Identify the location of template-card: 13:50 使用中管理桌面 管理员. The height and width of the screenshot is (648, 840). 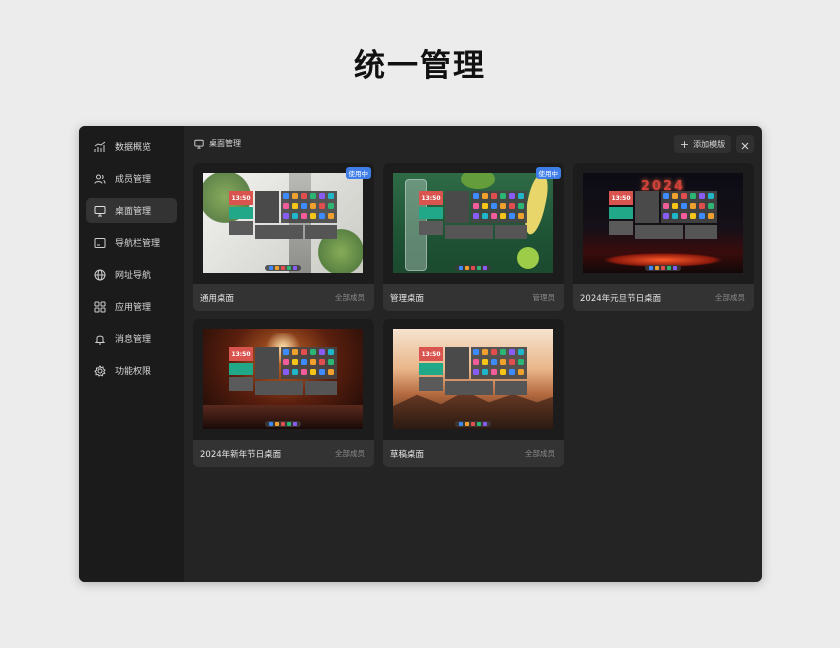
(473, 237).